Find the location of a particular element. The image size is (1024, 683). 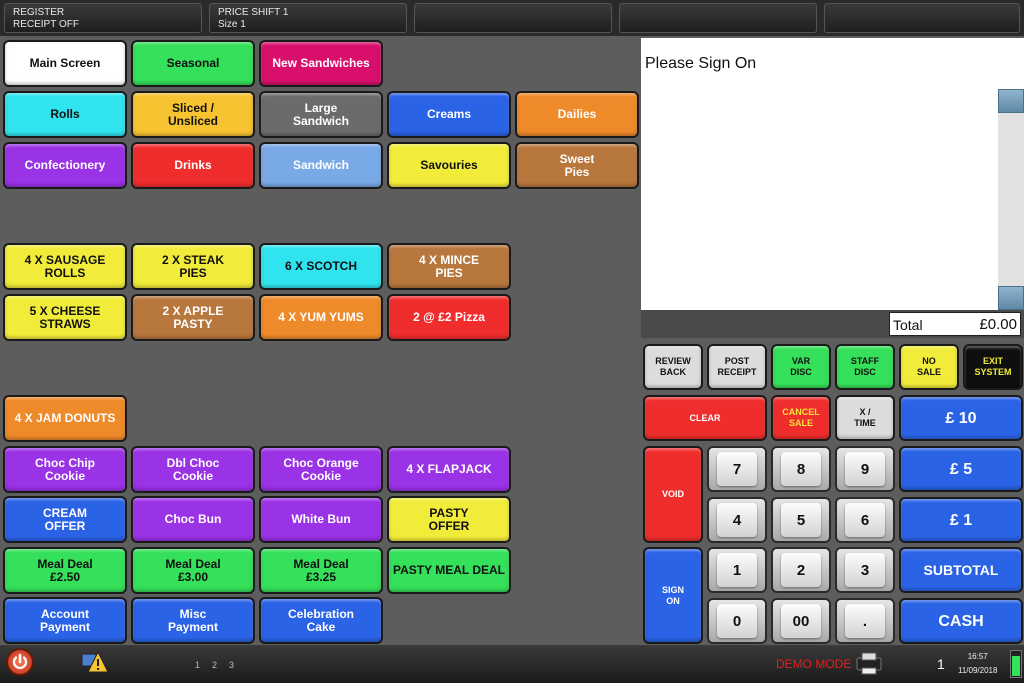

button-label: 4 X SAUSAGE ROLLS is located at coordinates (65, 266).